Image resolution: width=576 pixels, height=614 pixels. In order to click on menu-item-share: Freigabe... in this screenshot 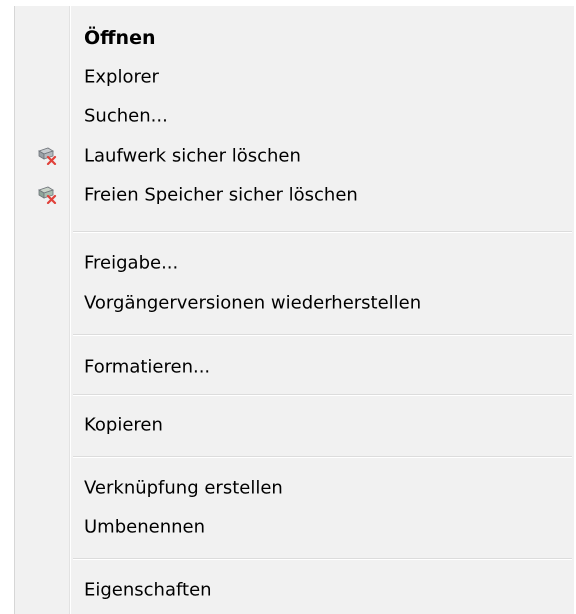, I will do `click(294, 263)`.